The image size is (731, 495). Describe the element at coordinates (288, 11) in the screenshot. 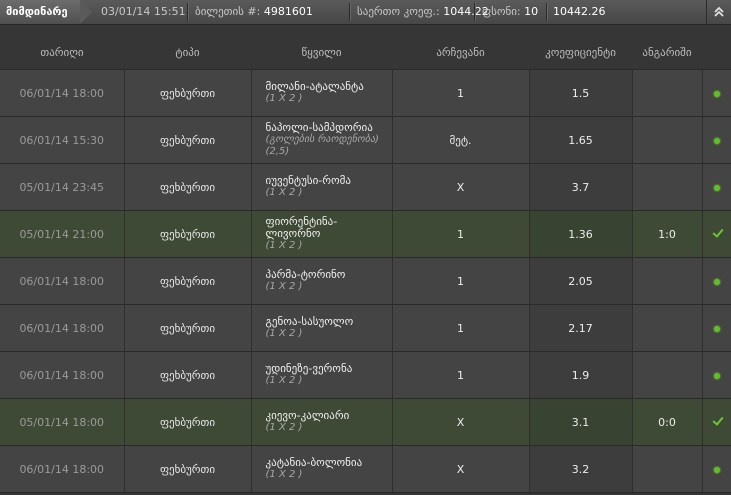

I see `ticket-number: 4981601` at that location.